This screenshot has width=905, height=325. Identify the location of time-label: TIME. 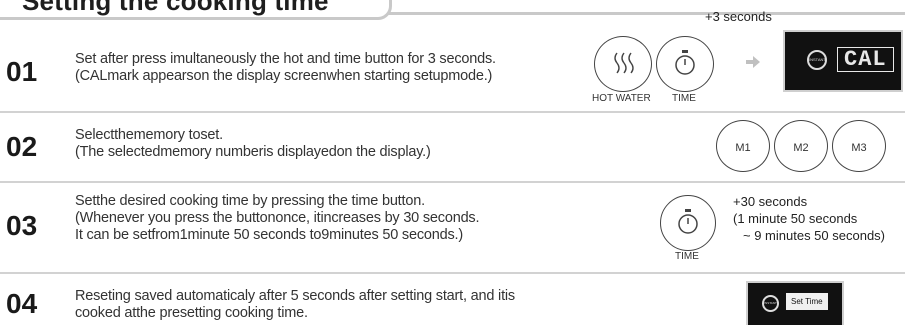
(684, 98).